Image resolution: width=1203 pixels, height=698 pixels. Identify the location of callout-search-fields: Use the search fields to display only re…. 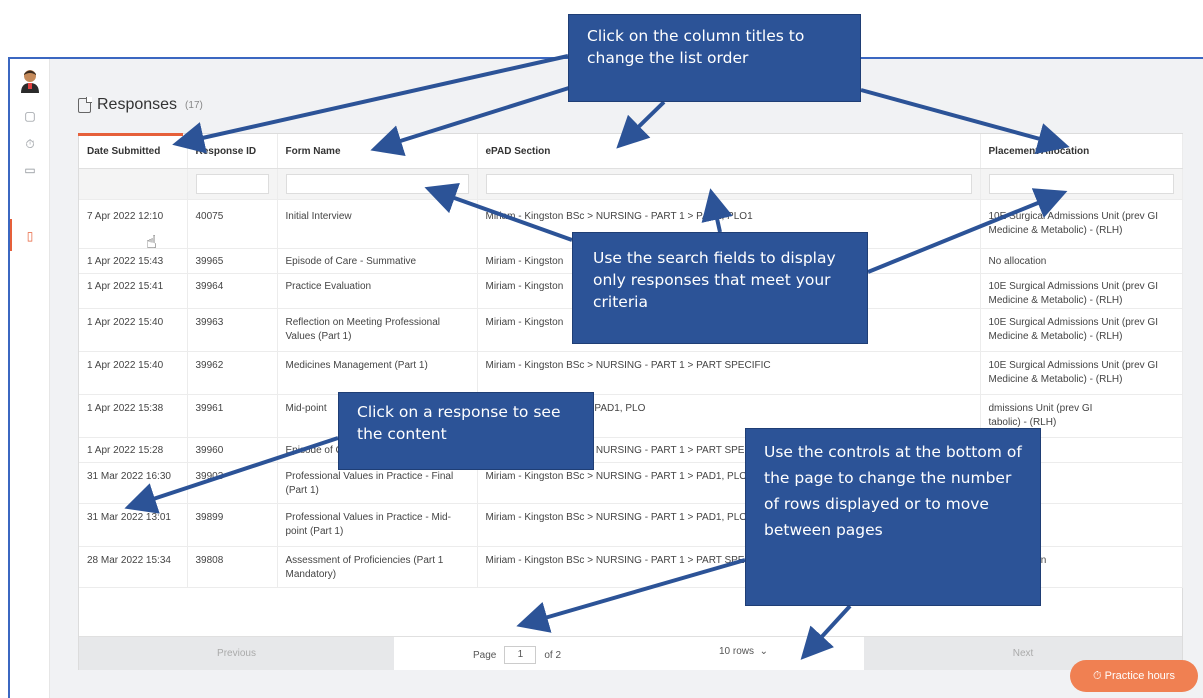
(720, 288).